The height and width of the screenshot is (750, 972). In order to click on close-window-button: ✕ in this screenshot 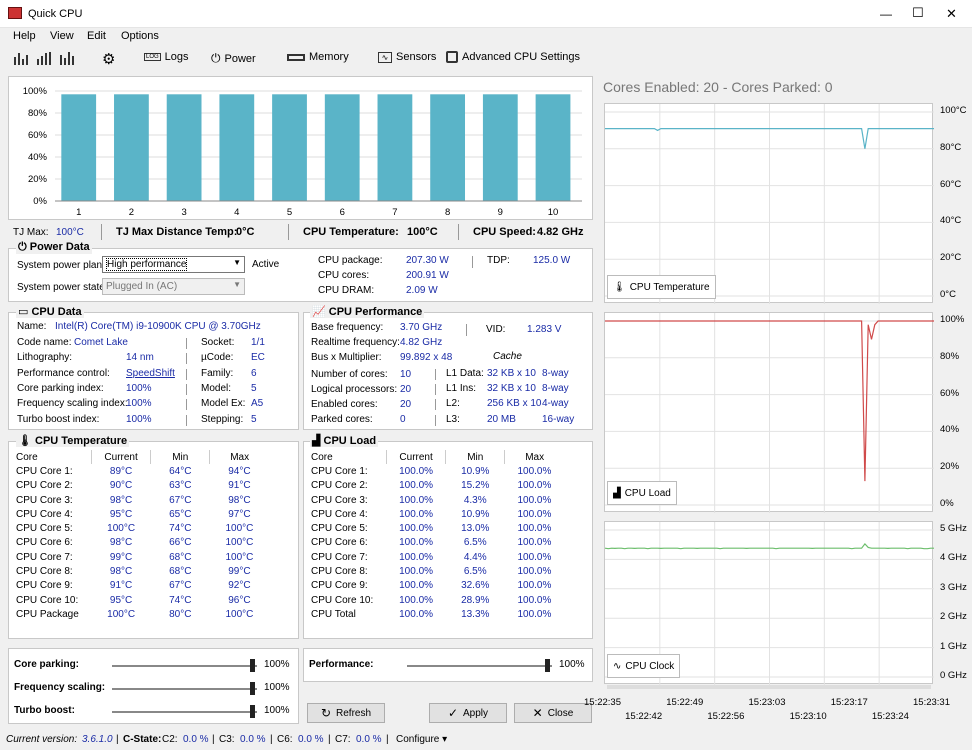, I will do `click(951, 14)`.